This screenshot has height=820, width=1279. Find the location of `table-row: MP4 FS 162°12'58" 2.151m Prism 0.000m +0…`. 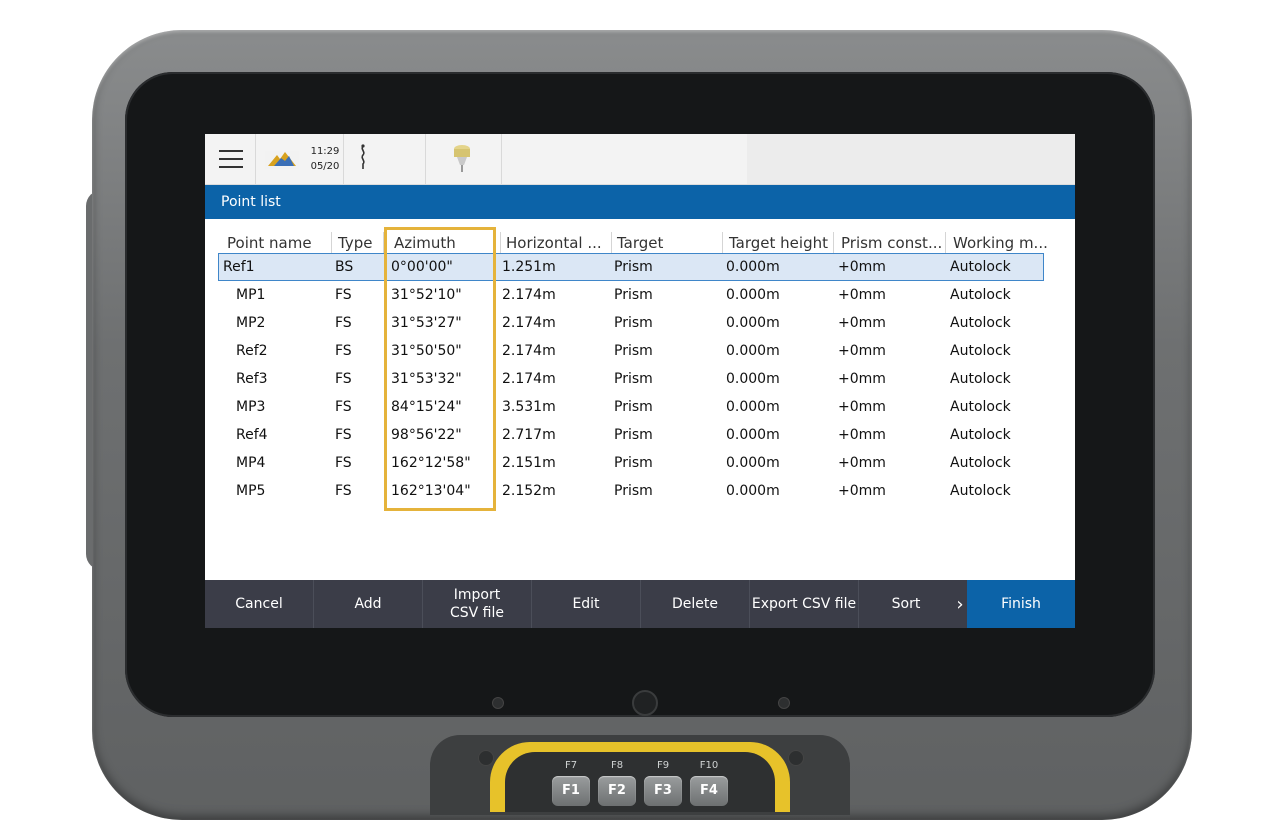

table-row: MP4 FS 162°12'58" 2.151m Prism 0.000m +0… is located at coordinates (631, 463).